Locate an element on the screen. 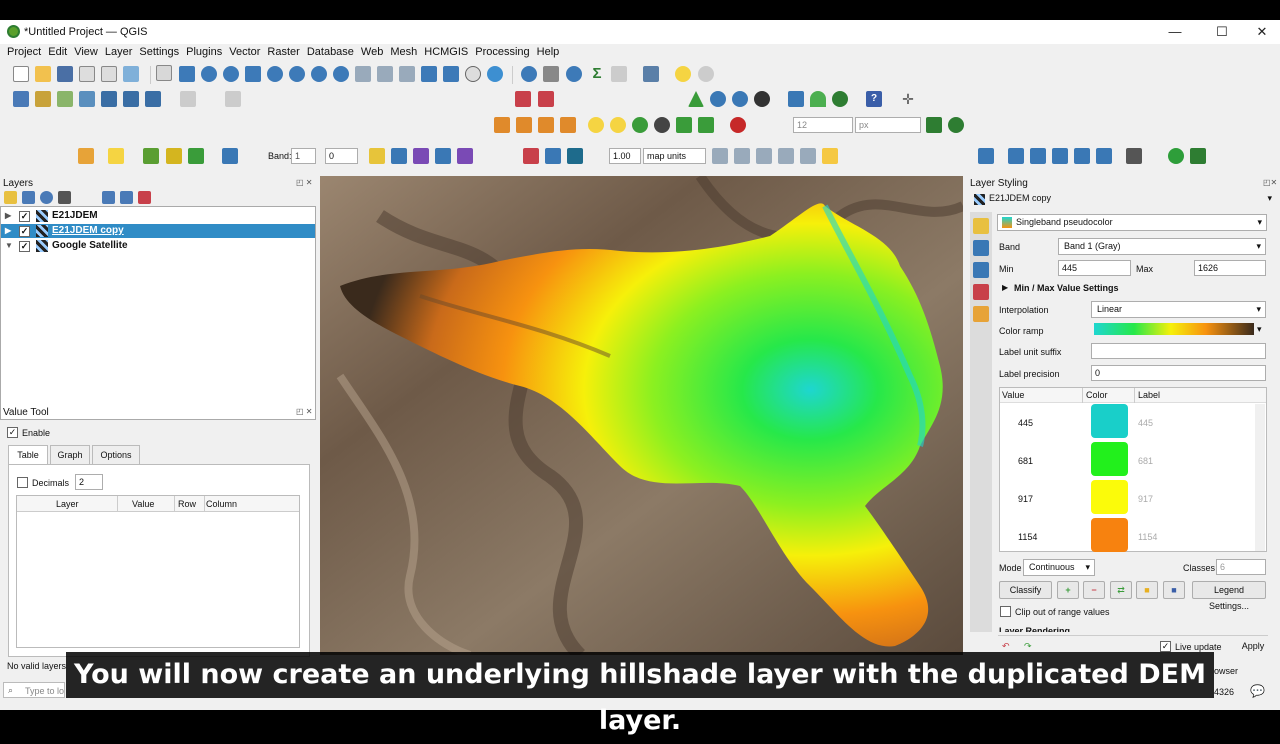  pixel-pick-icon is located at coordinates (553, 156).